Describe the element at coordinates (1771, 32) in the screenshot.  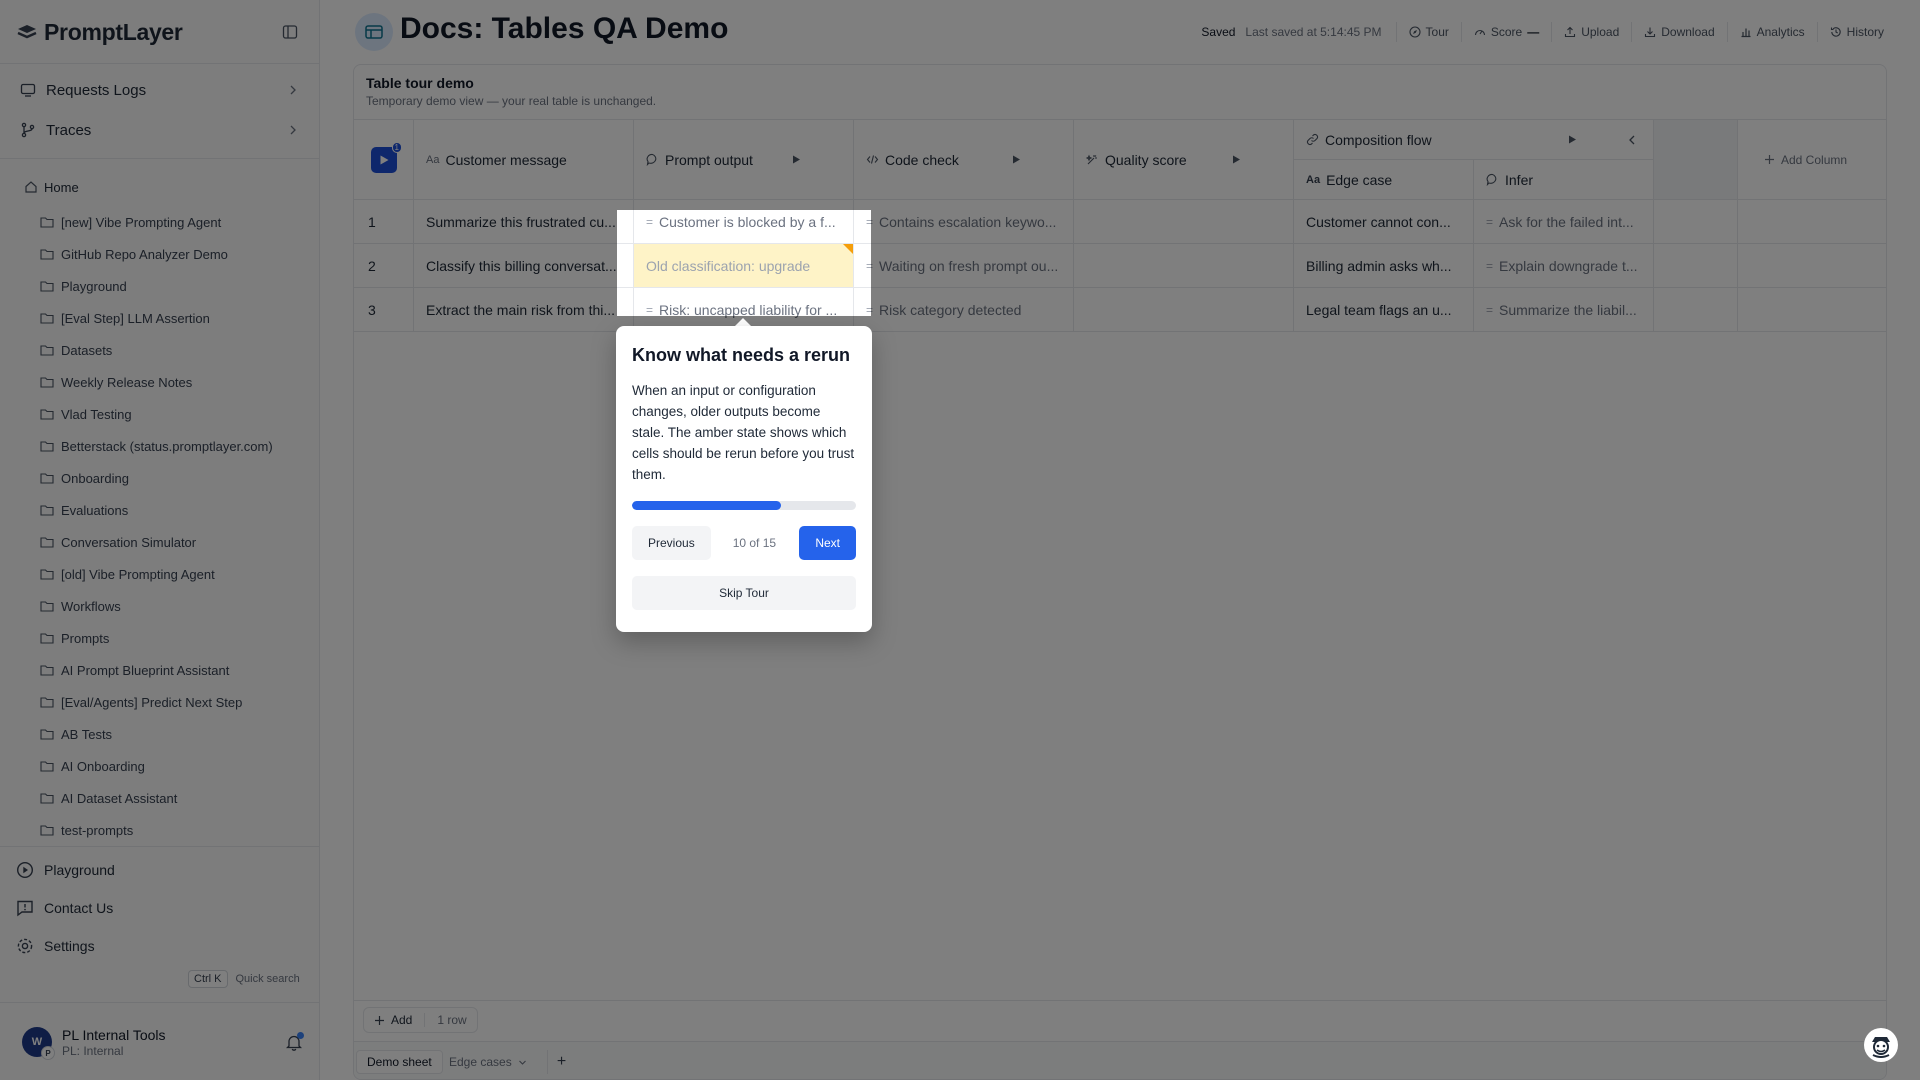
I see `analytics-button: Analytics` at that location.